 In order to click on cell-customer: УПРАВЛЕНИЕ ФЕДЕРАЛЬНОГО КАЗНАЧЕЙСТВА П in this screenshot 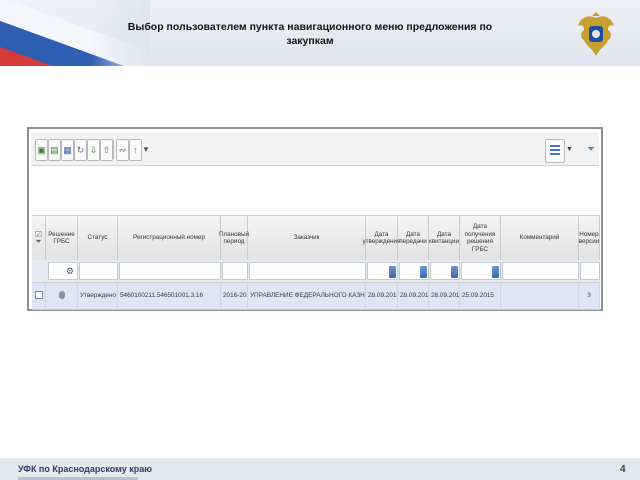, I will do `click(307, 296)`.